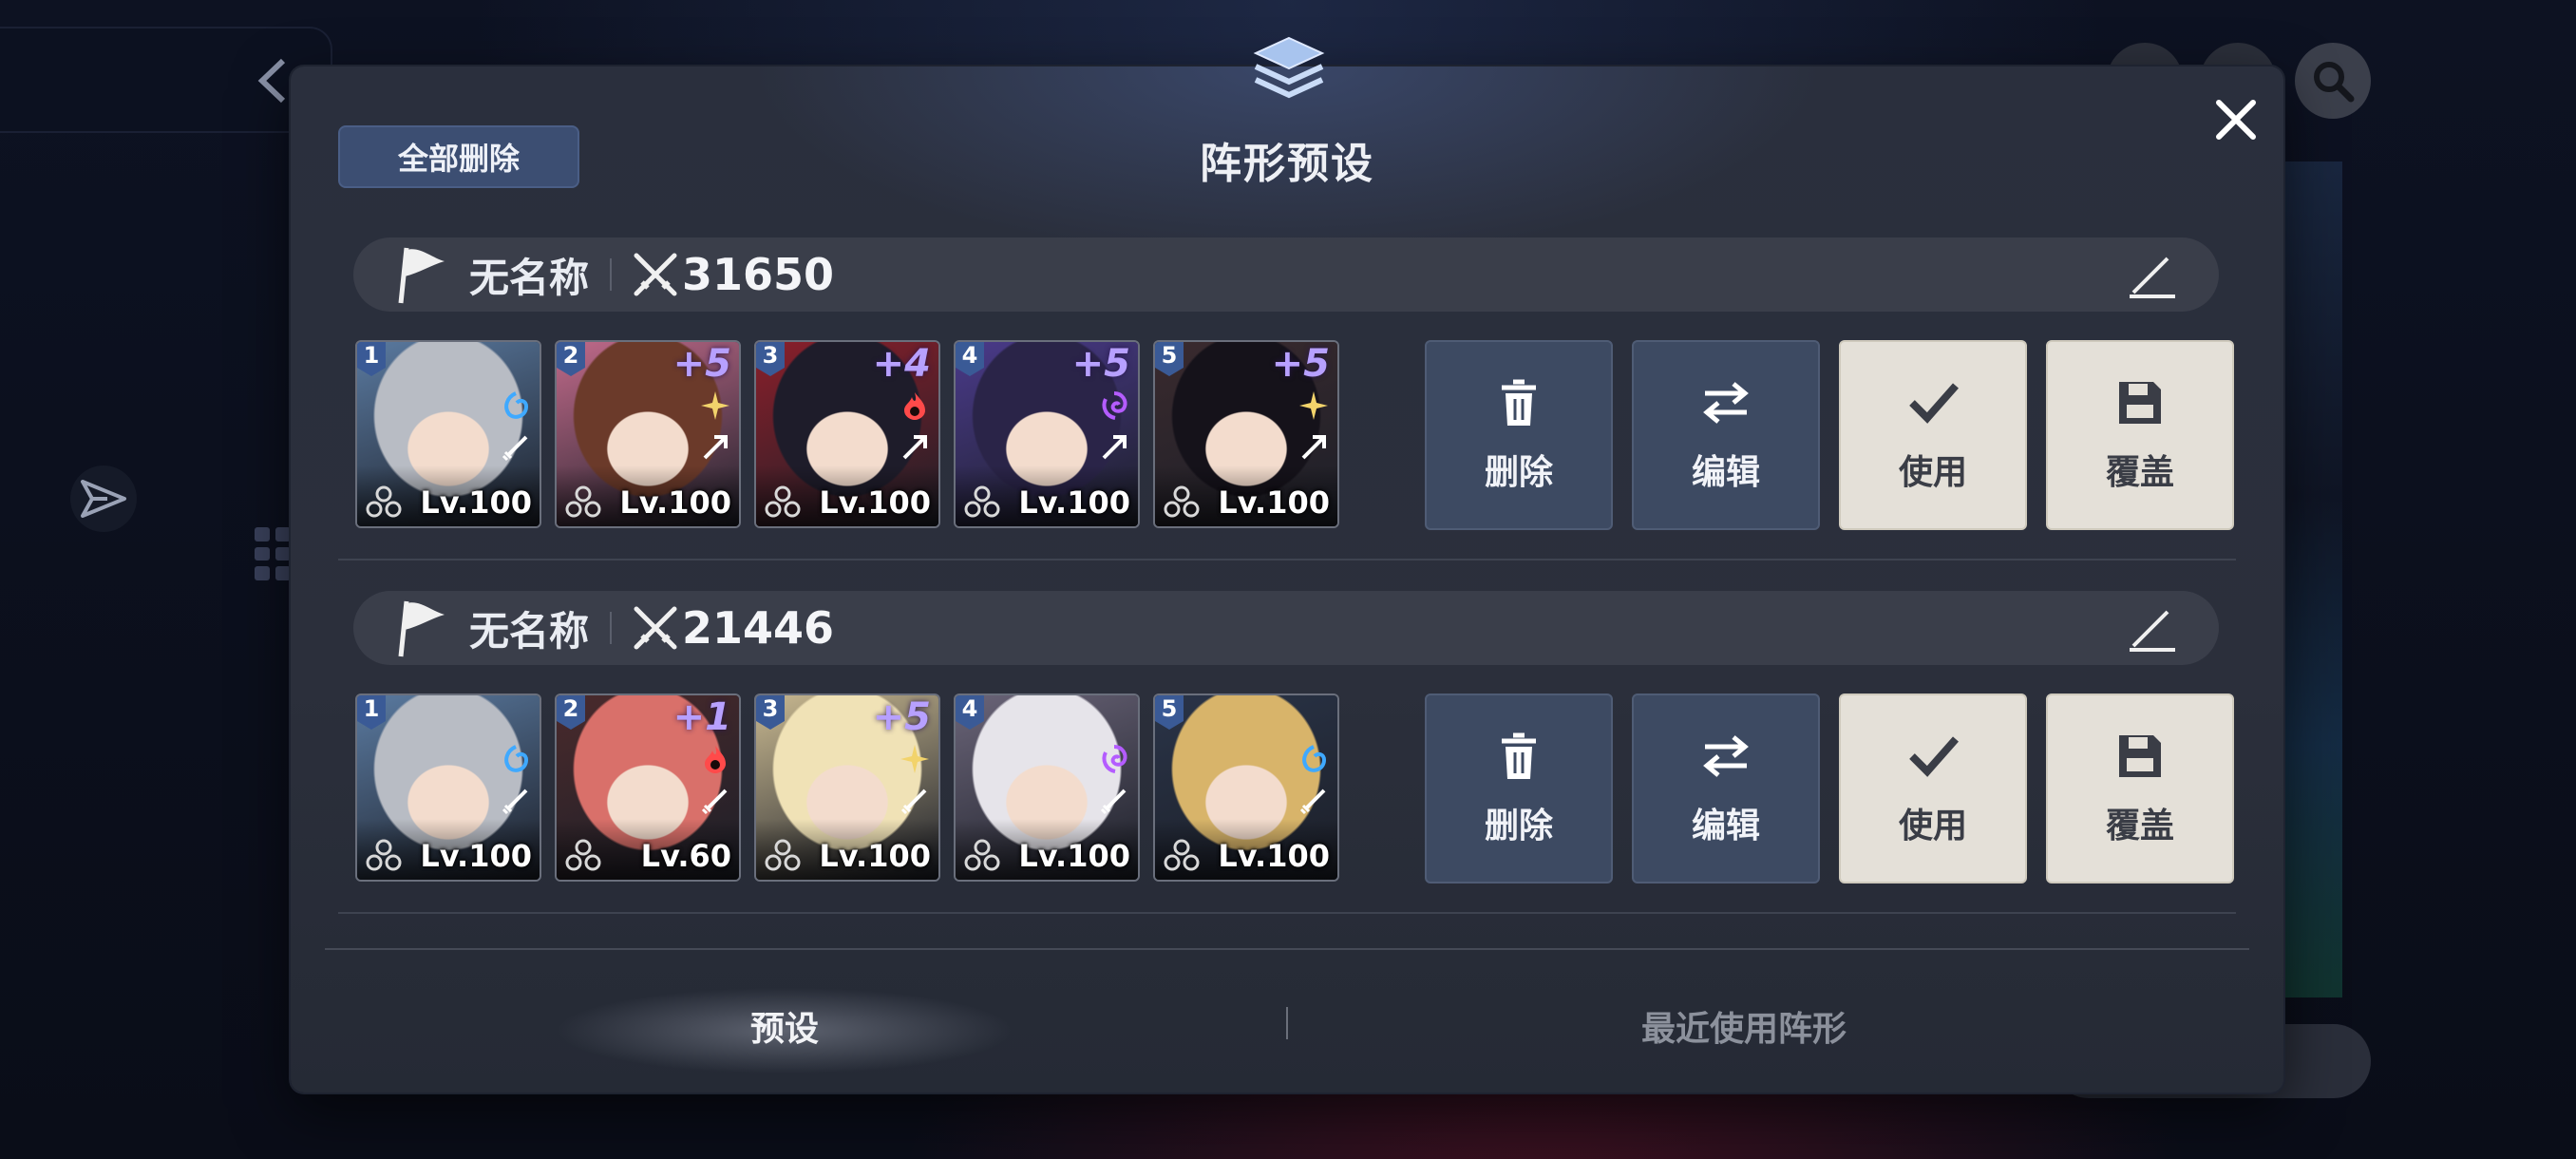 This screenshot has height=1159, width=2576. Describe the element at coordinates (1287, 1026) in the screenshot. I see `tab-bar: 预设 最近使用阵形` at that location.